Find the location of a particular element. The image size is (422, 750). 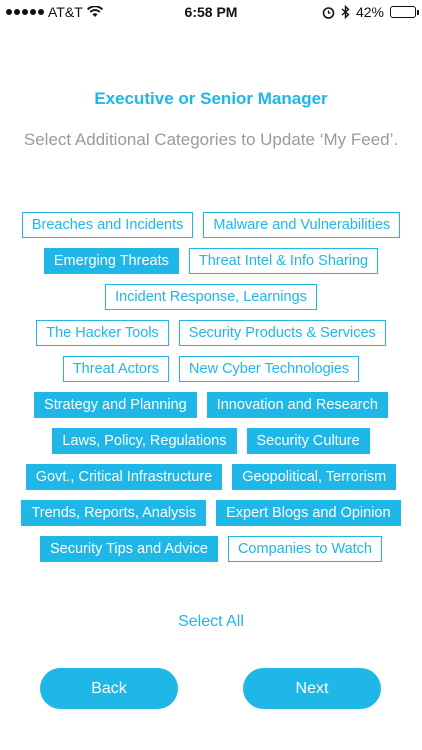

status-bar: AT&T 6:58 PM 42% is located at coordinates (211, 13).